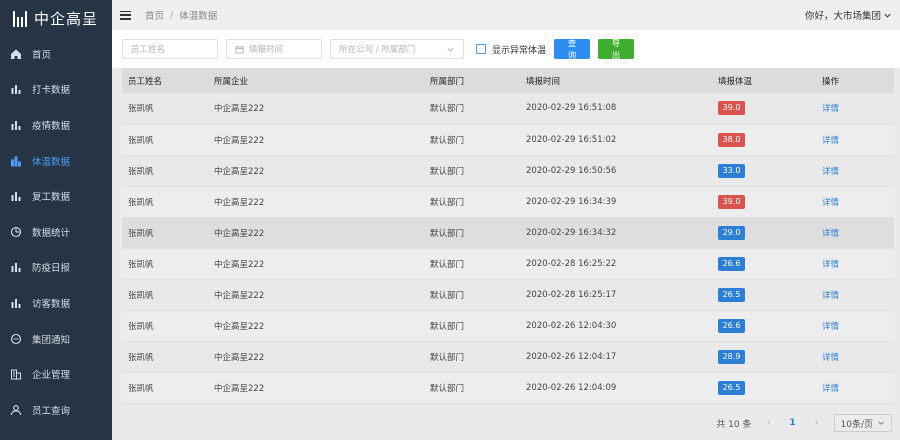  I want to click on report-date-input: 填报时间, so click(274, 49).